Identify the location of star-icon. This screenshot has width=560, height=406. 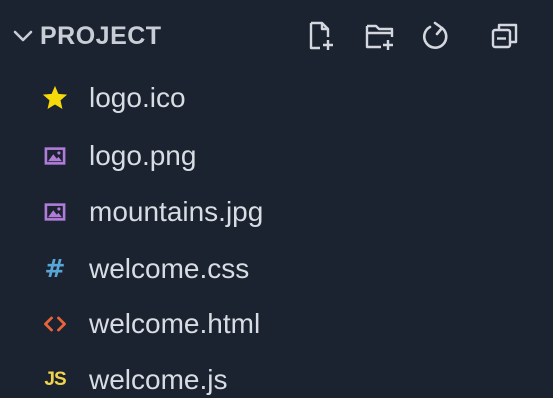
(55, 98).